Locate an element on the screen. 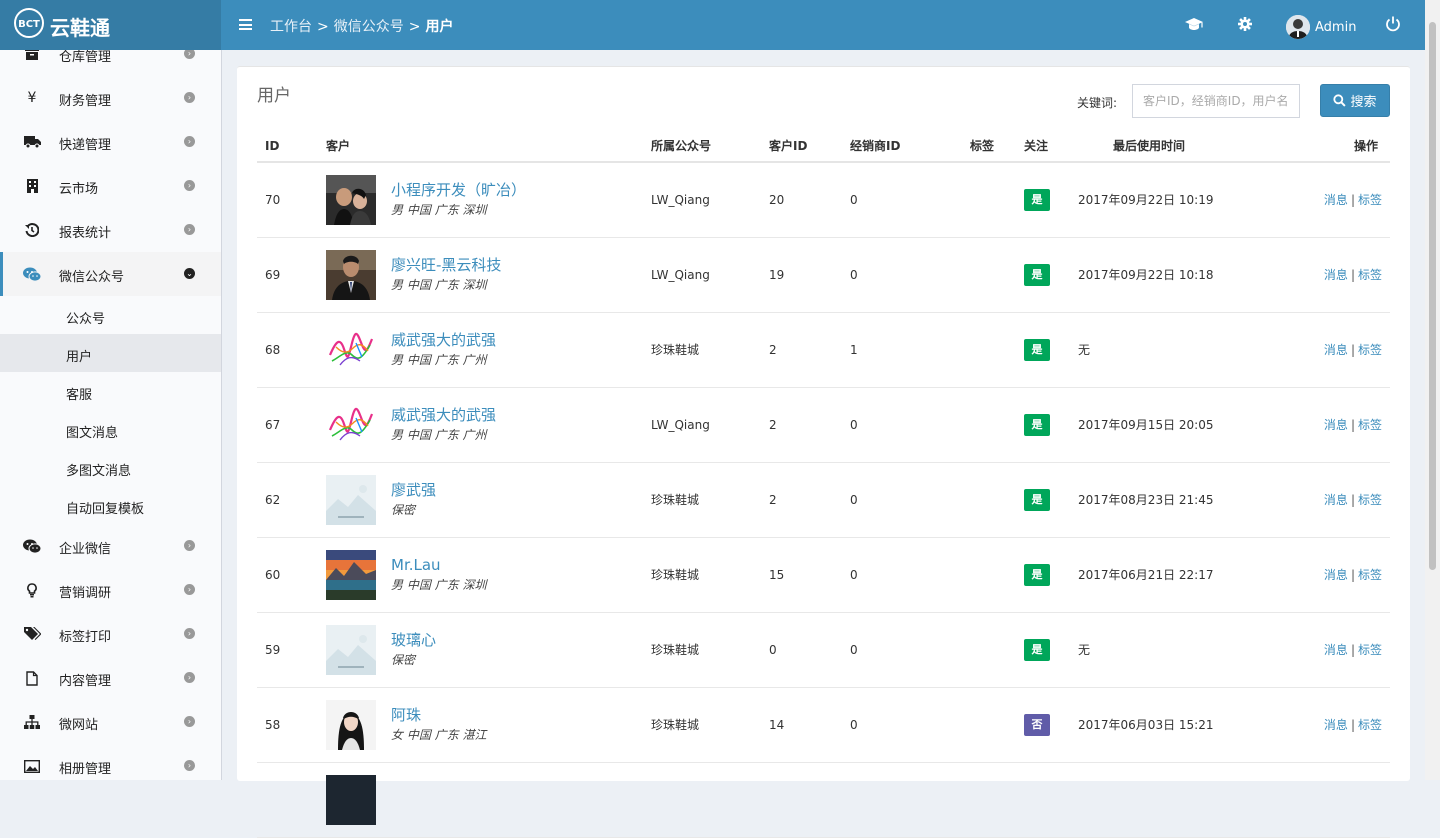 The image size is (1440, 838). search-button: 搜索 is located at coordinates (1355, 100).